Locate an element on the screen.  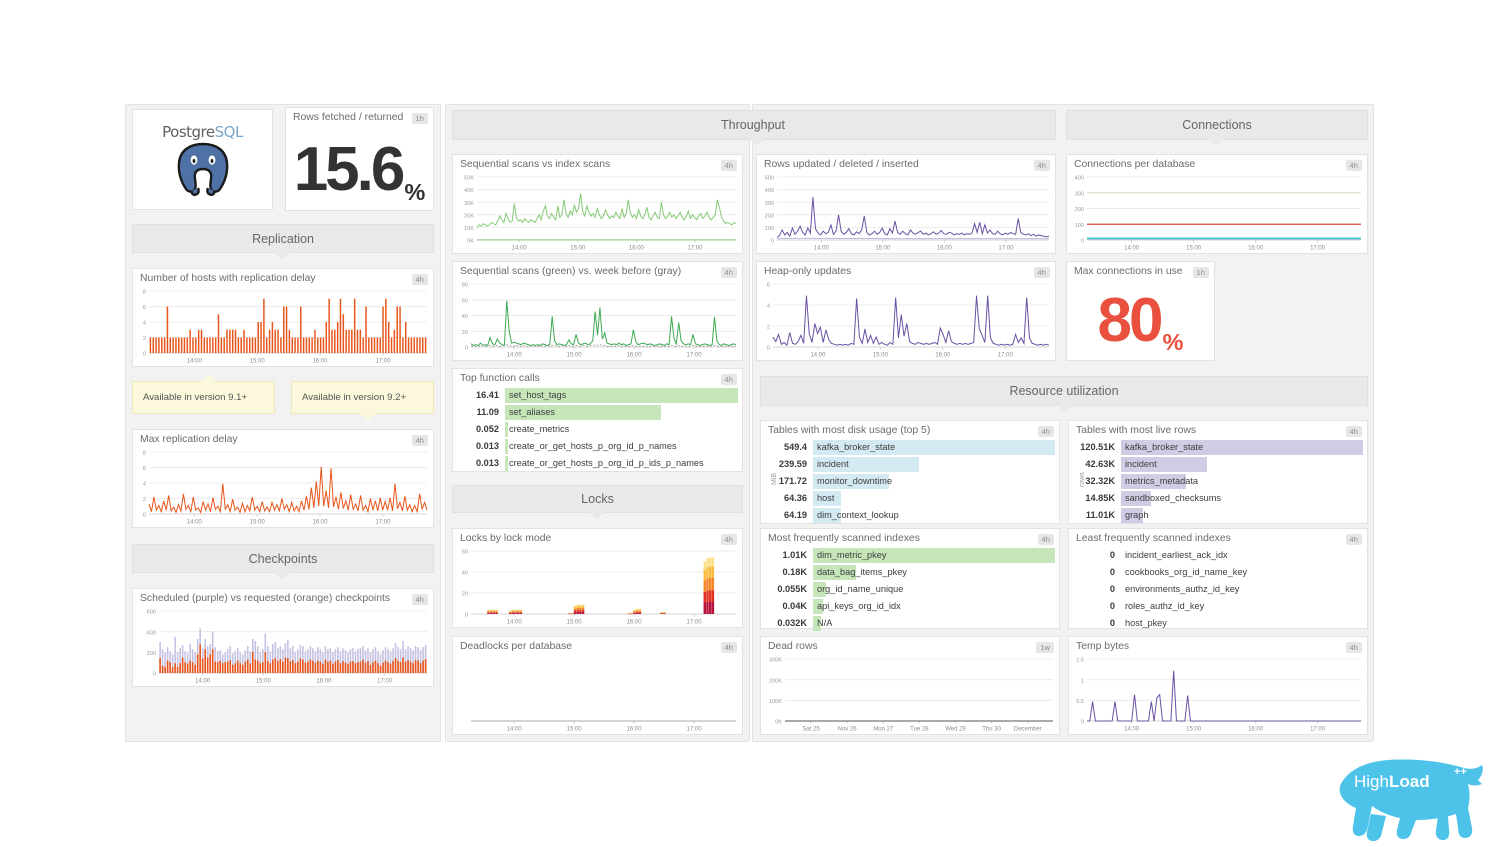
list-item: 14.85Ksandboxed_checksums is located at coordinates (1216, 498).